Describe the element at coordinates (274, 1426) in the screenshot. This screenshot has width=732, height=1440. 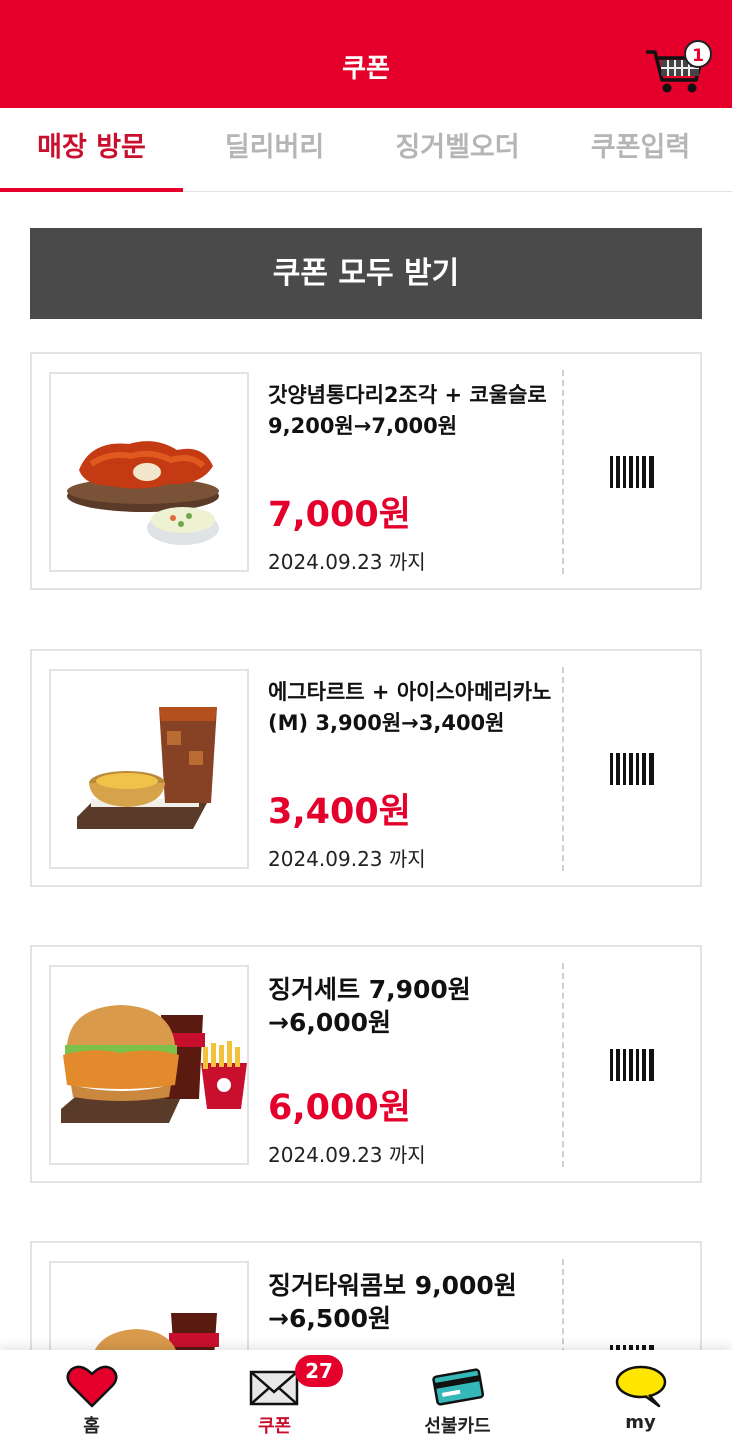
I see `nav-label-coupon: 쿠폰` at that location.